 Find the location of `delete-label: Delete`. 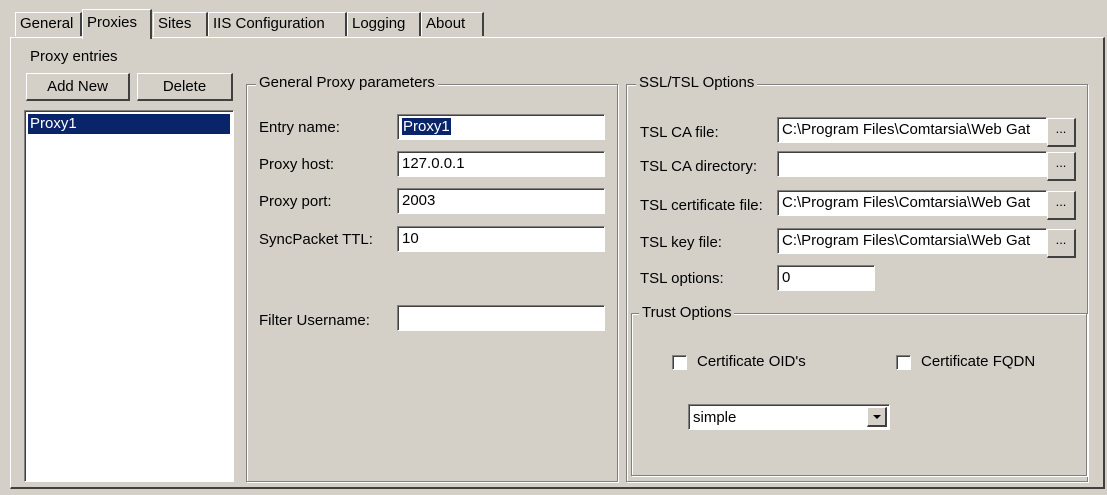

delete-label: Delete is located at coordinates (184, 86).